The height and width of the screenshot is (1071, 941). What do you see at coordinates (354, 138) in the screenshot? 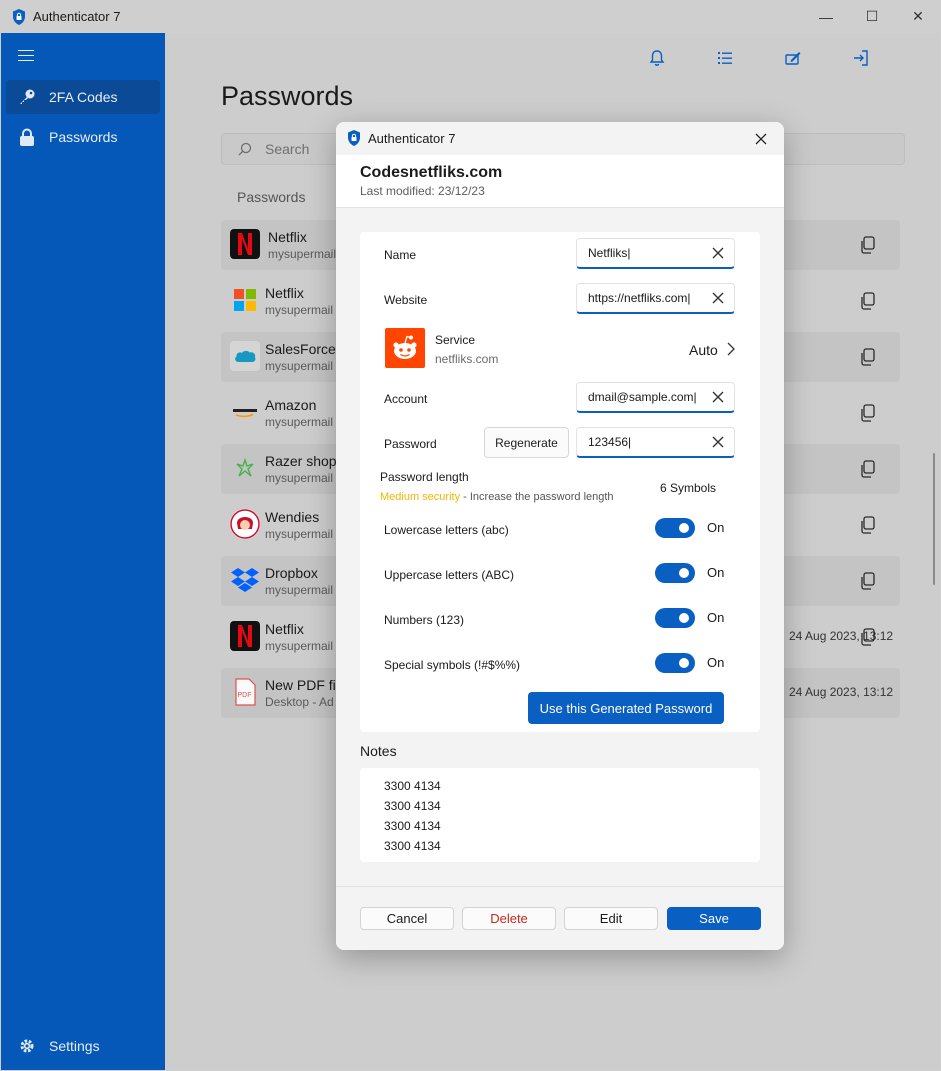
I see `shield-lock-icon` at bounding box center [354, 138].